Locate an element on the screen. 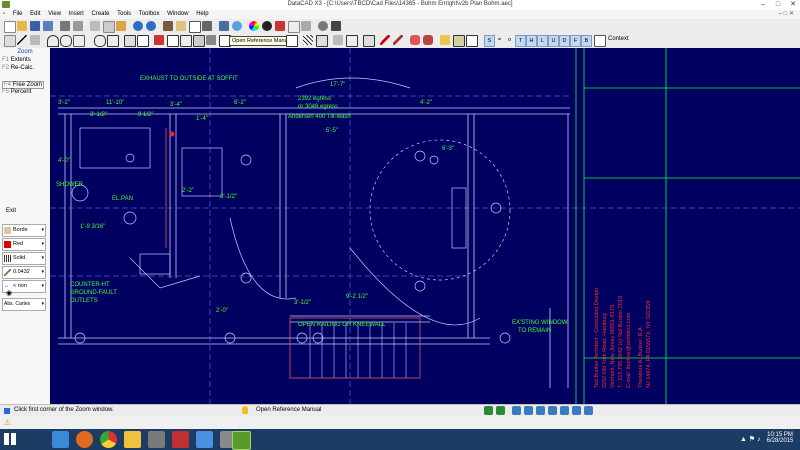  view-u-button: U is located at coordinates (553, 41).